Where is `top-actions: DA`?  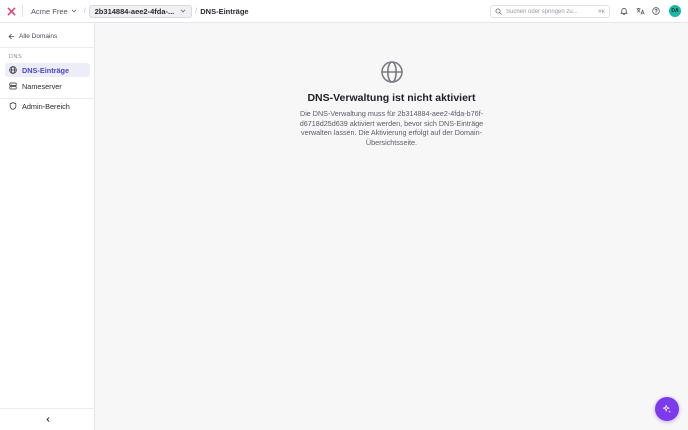 top-actions: DA is located at coordinates (650, 11).